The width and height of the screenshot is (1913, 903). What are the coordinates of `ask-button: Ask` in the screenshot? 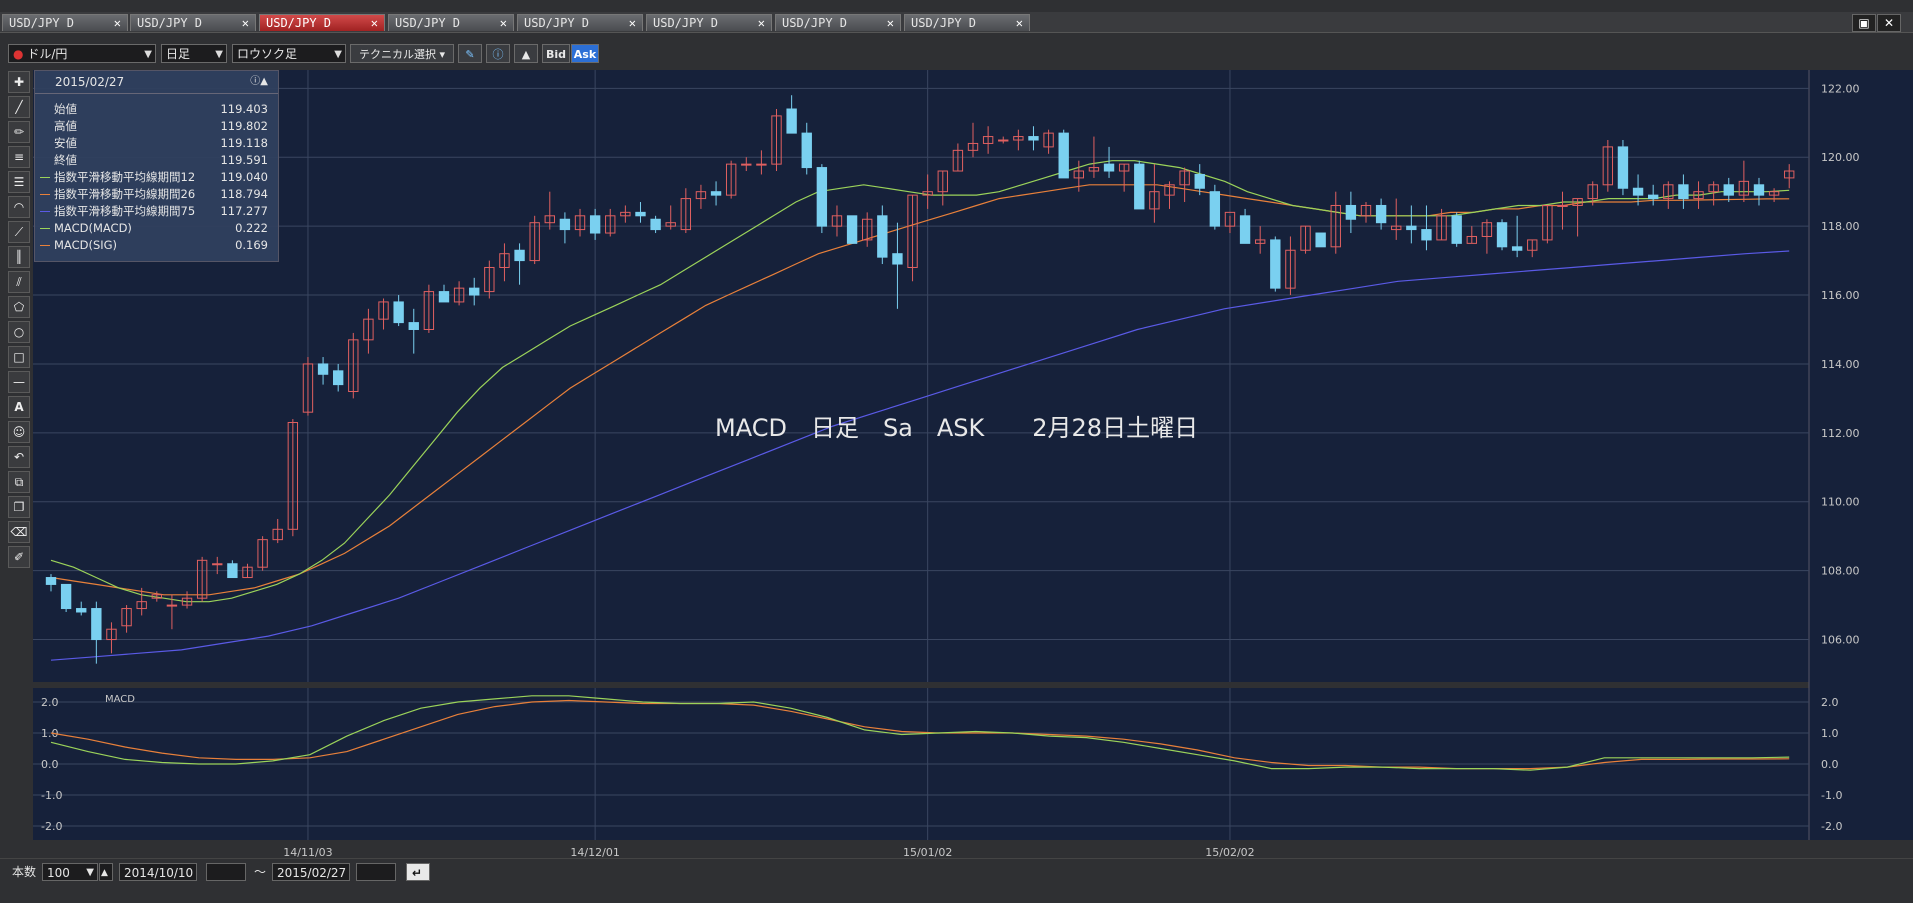 It's located at (585, 53).